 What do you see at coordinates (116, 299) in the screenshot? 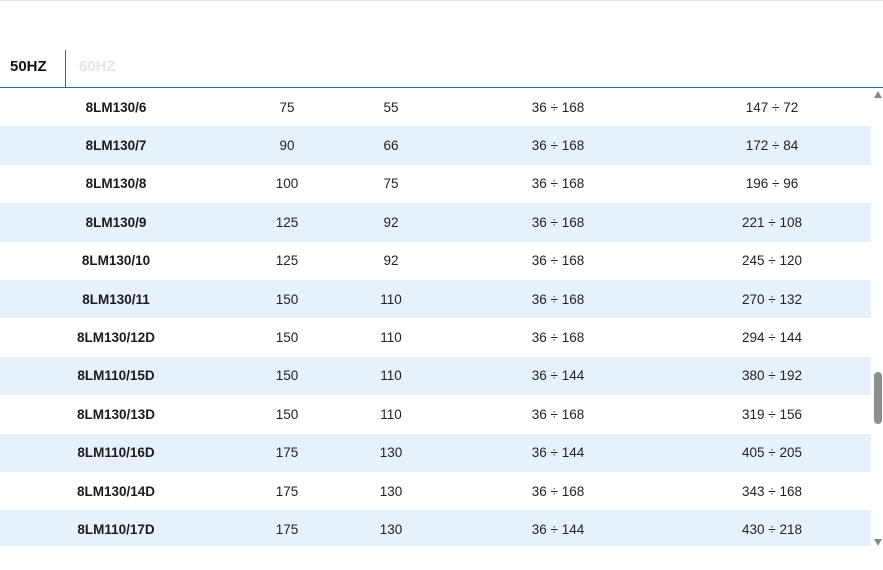
I see `model-cell: 8LM130/11` at bounding box center [116, 299].